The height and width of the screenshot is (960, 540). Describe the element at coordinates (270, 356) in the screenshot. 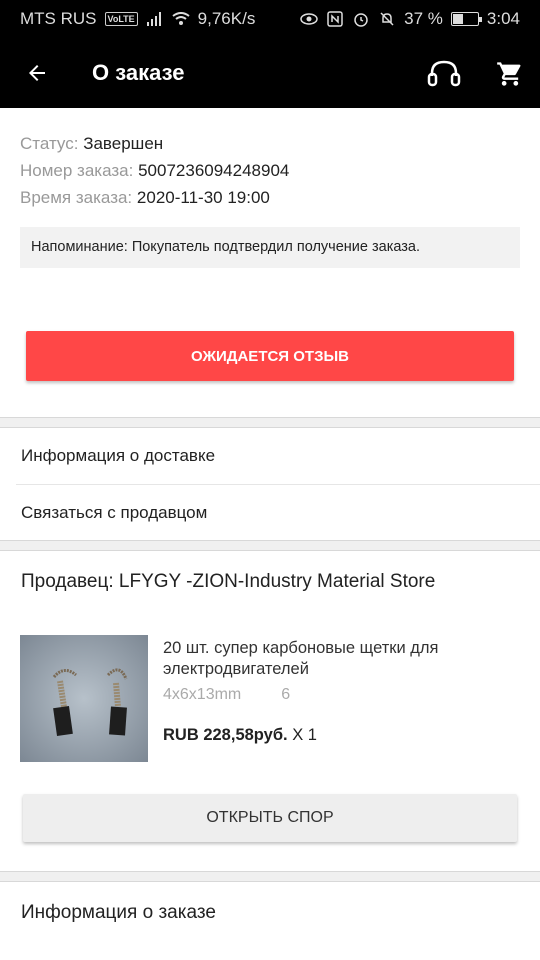

I see `awaiting-review-button: ОЖИДАЕТСЯ ОТЗЫВ` at that location.